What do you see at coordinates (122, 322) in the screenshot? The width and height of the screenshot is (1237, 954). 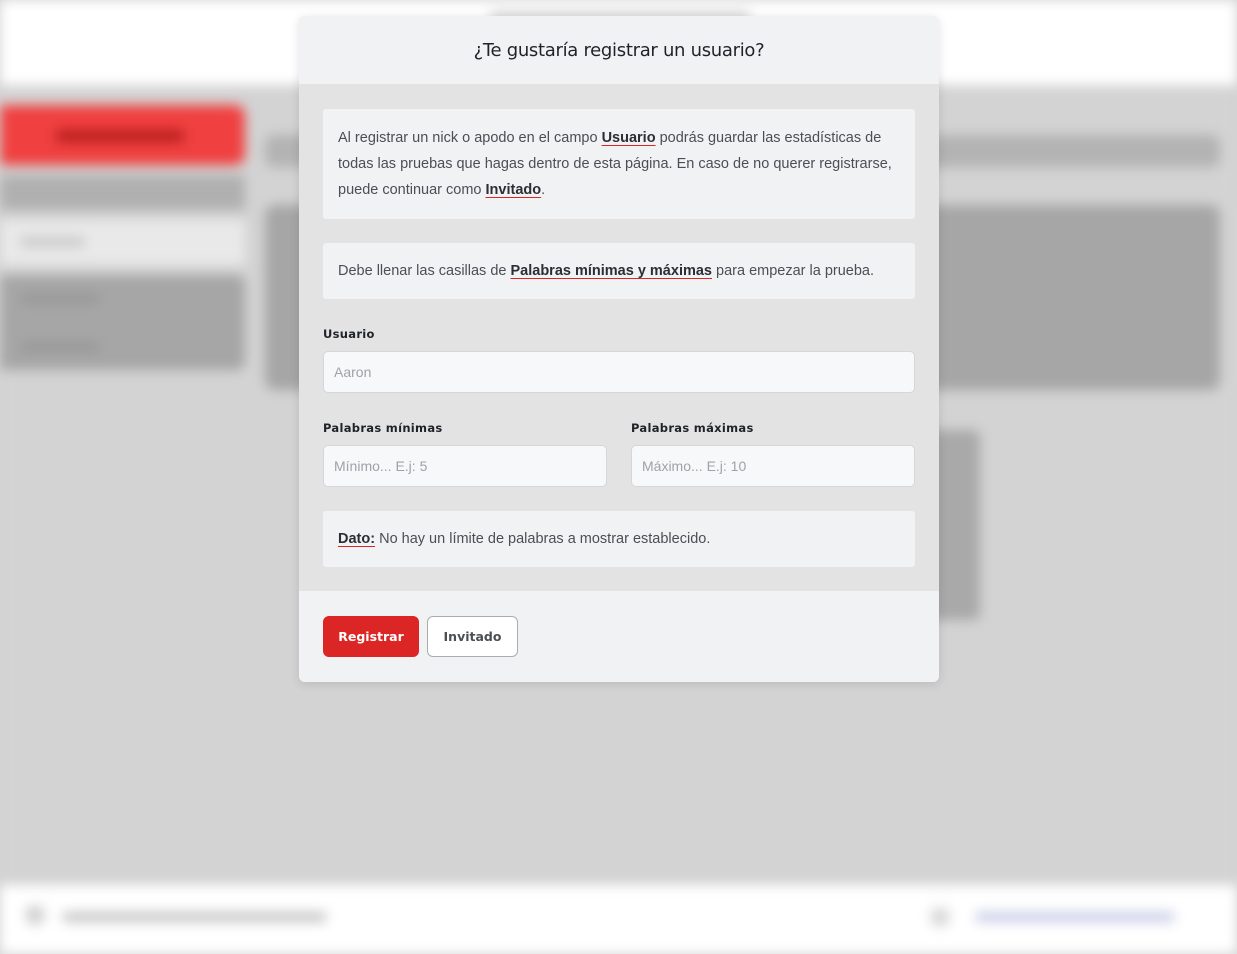 I see `bg-sidebar-menu` at bounding box center [122, 322].